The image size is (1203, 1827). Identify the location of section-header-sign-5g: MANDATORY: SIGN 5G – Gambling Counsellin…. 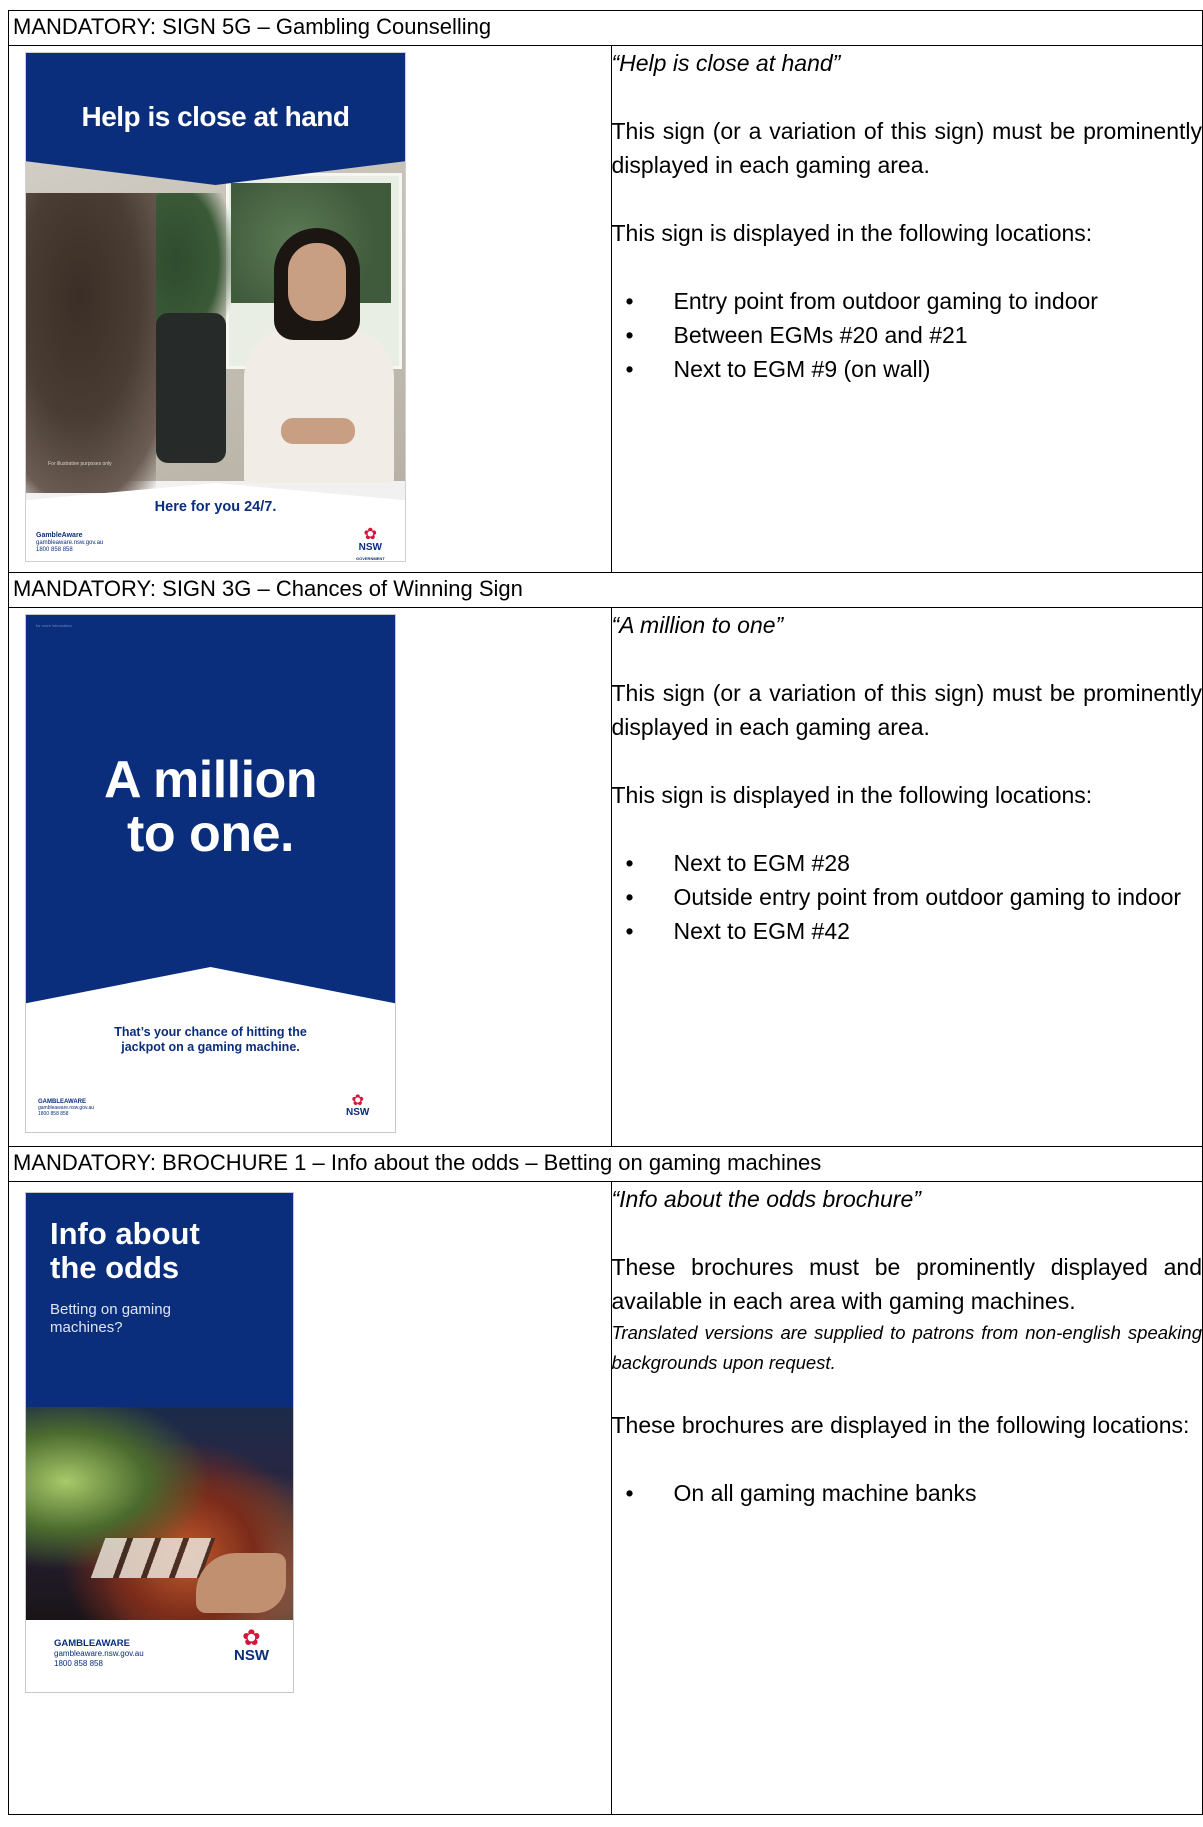
(605, 28).